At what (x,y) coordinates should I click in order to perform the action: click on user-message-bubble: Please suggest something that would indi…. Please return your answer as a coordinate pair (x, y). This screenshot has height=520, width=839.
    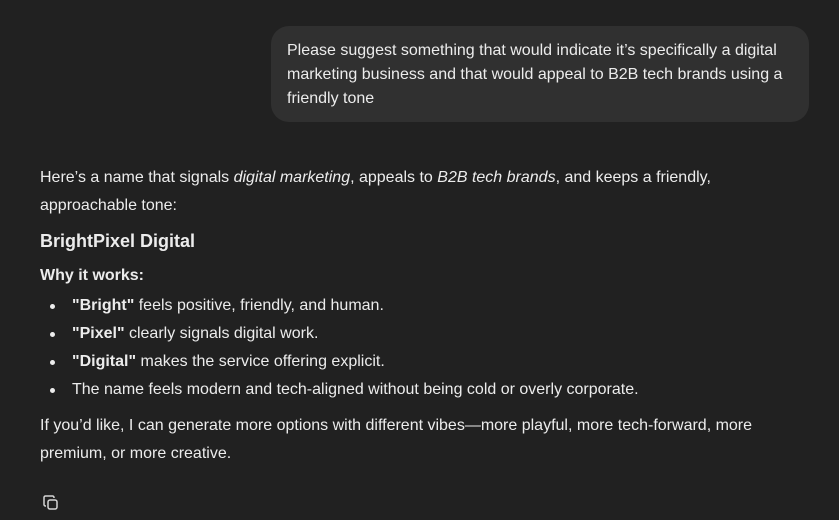
    Looking at the image, I should click on (540, 74).